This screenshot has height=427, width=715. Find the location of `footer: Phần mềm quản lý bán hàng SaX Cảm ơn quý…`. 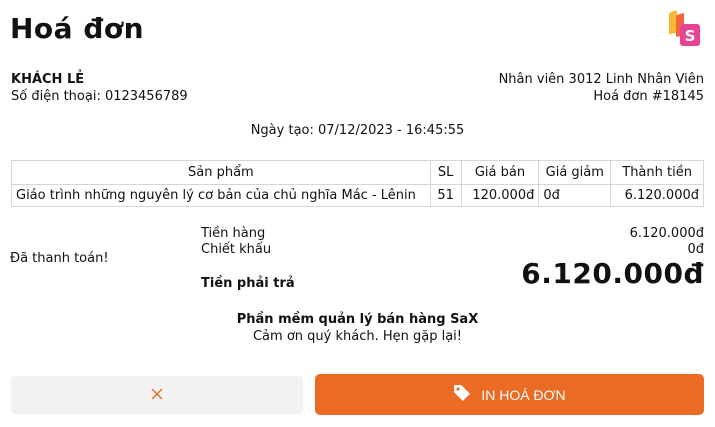

footer: Phần mềm quản lý bán hàng SaX Cảm ơn quý… is located at coordinates (357, 328).